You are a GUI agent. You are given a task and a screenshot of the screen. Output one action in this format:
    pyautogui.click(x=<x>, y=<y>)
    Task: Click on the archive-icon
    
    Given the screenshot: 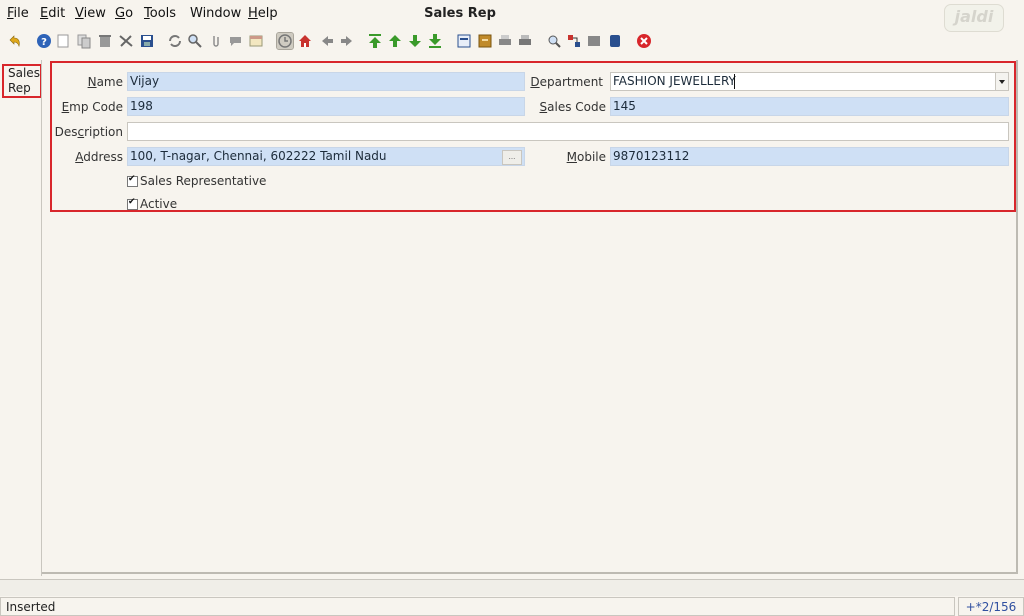 What is the action you would take?
    pyautogui.click(x=485, y=41)
    